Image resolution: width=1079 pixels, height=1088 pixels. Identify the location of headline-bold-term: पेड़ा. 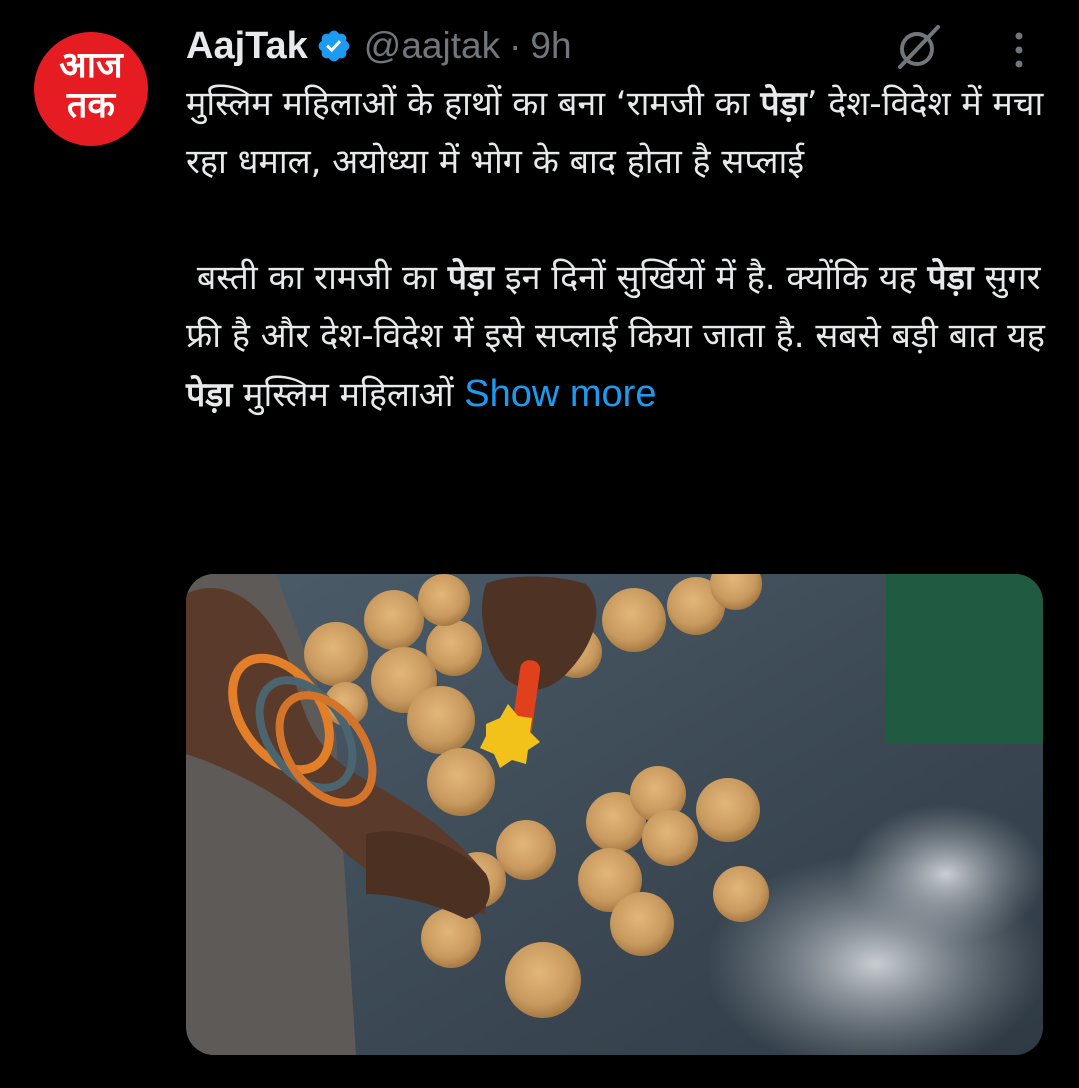
(783, 104).